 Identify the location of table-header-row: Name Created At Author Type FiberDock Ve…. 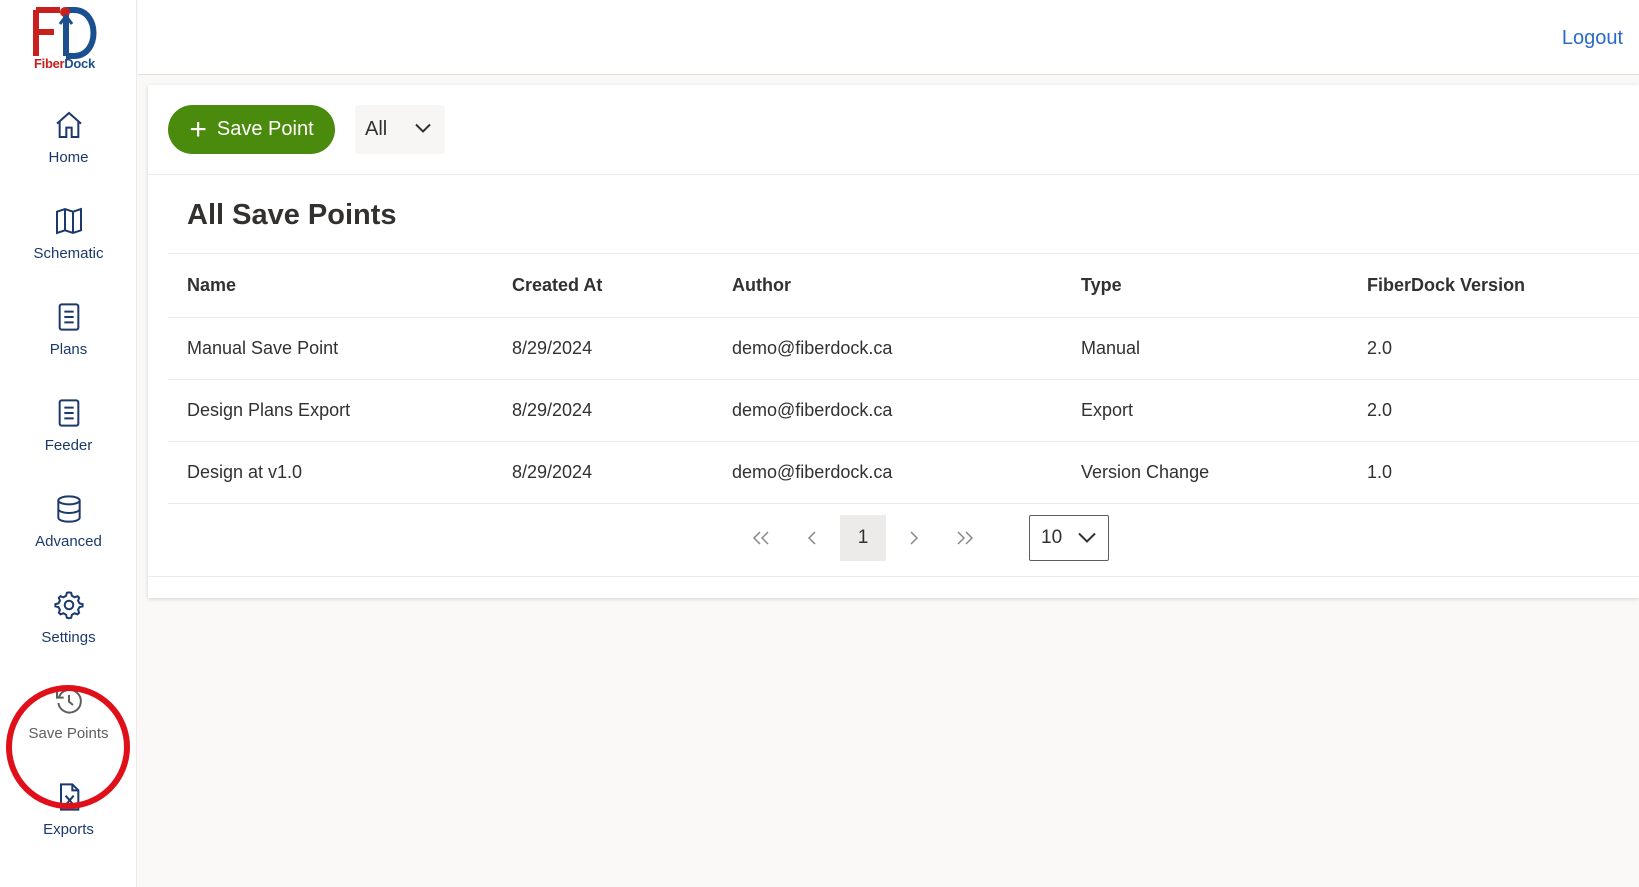
(903, 286).